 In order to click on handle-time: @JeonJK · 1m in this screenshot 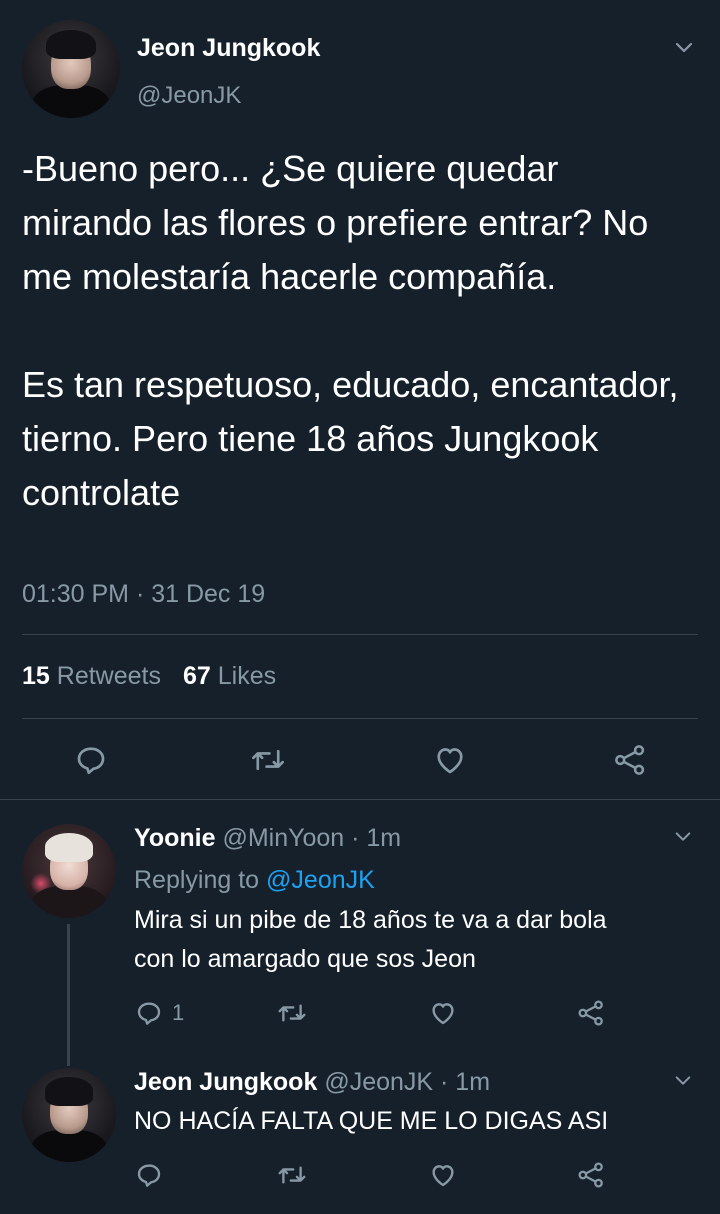, I will do `click(407, 1082)`.